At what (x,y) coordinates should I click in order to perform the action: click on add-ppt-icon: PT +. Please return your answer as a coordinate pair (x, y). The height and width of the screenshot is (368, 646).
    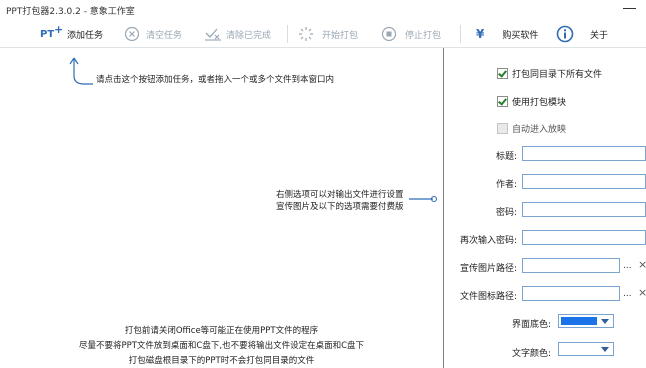
    Looking at the image, I should click on (52, 33).